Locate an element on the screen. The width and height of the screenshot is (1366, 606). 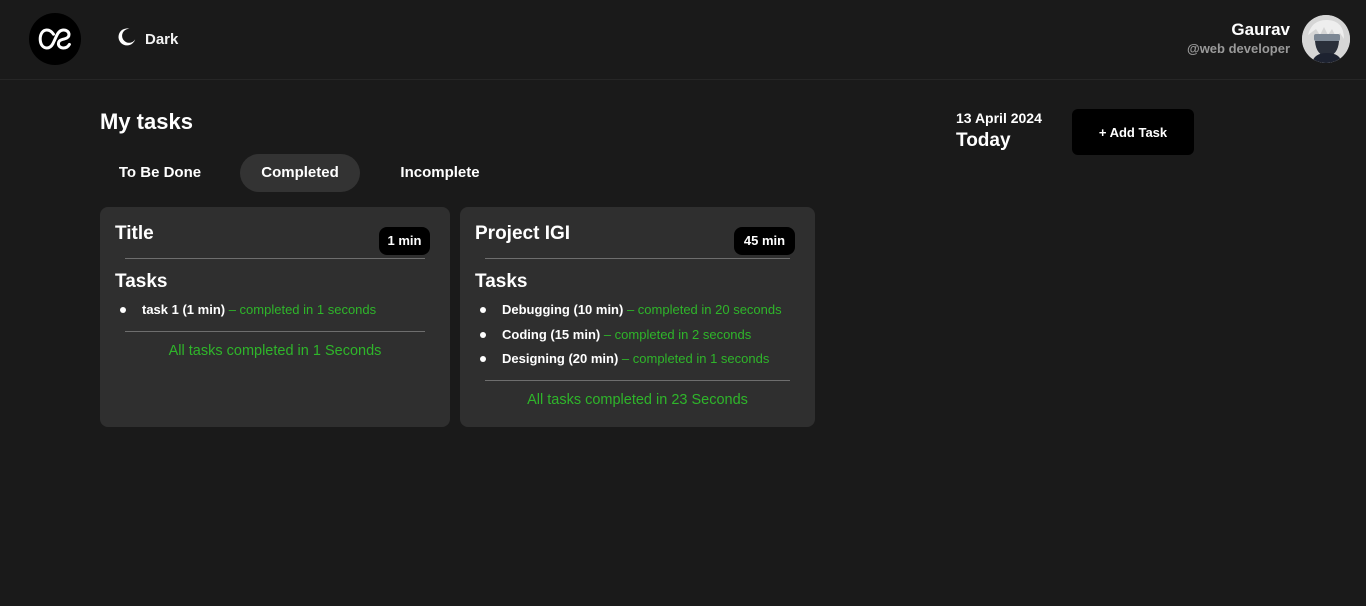
completion-summary: All tasks completed in 23 Seconds is located at coordinates (637, 400).